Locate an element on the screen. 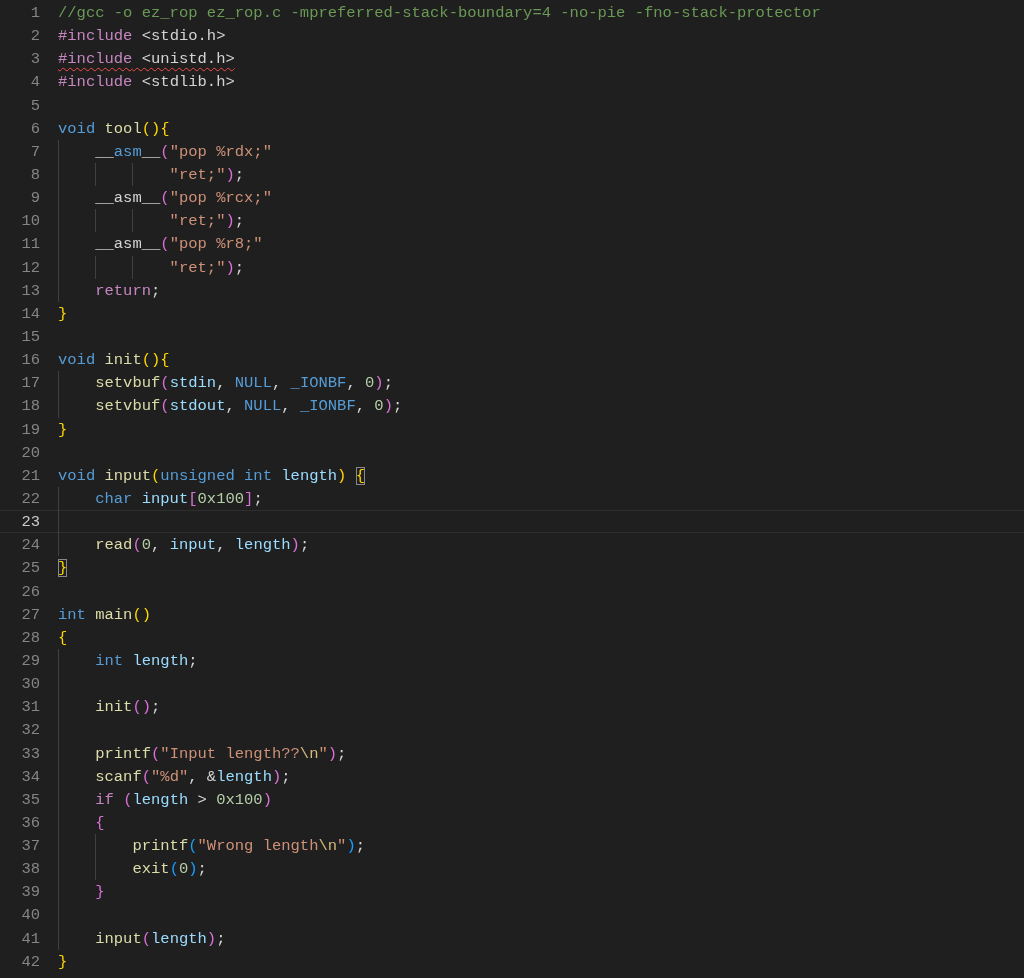 This screenshot has height=978, width=1024. line-number: 15 is located at coordinates (30, 337).